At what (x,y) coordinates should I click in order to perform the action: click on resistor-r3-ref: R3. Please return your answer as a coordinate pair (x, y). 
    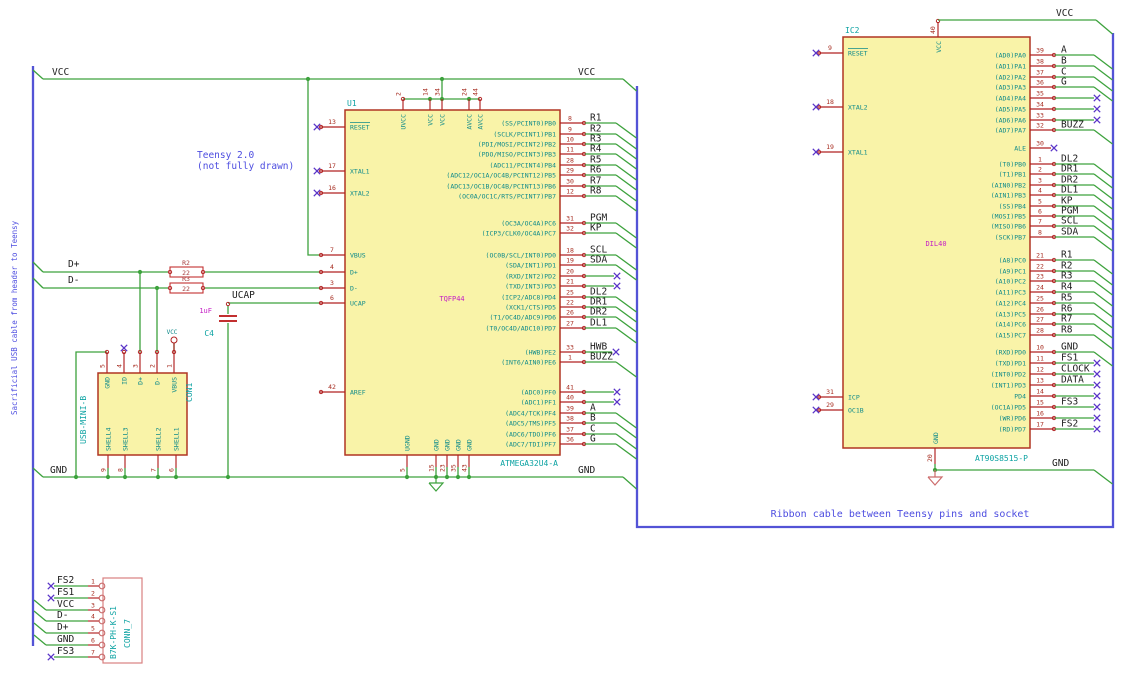
    Looking at the image, I should click on (186, 279).